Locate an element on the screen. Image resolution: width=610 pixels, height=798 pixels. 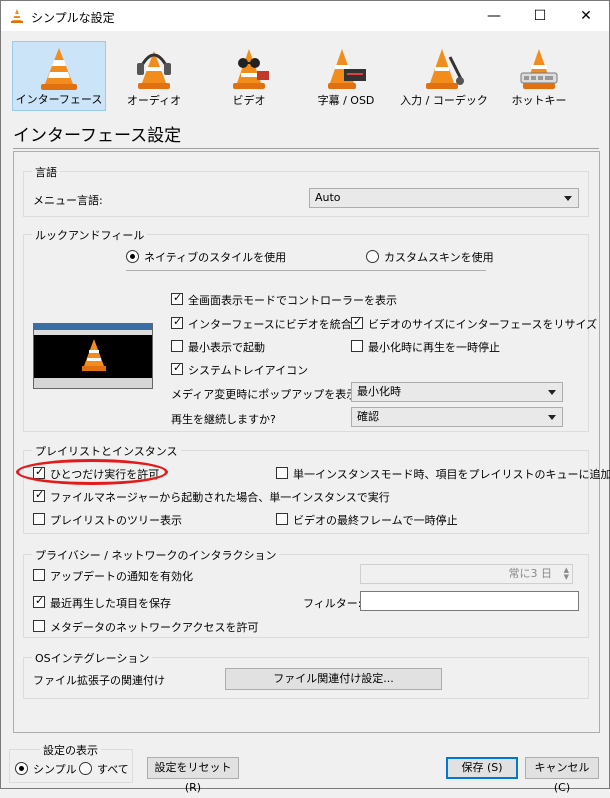
category-interface: インターフェース is located at coordinates (59, 76).